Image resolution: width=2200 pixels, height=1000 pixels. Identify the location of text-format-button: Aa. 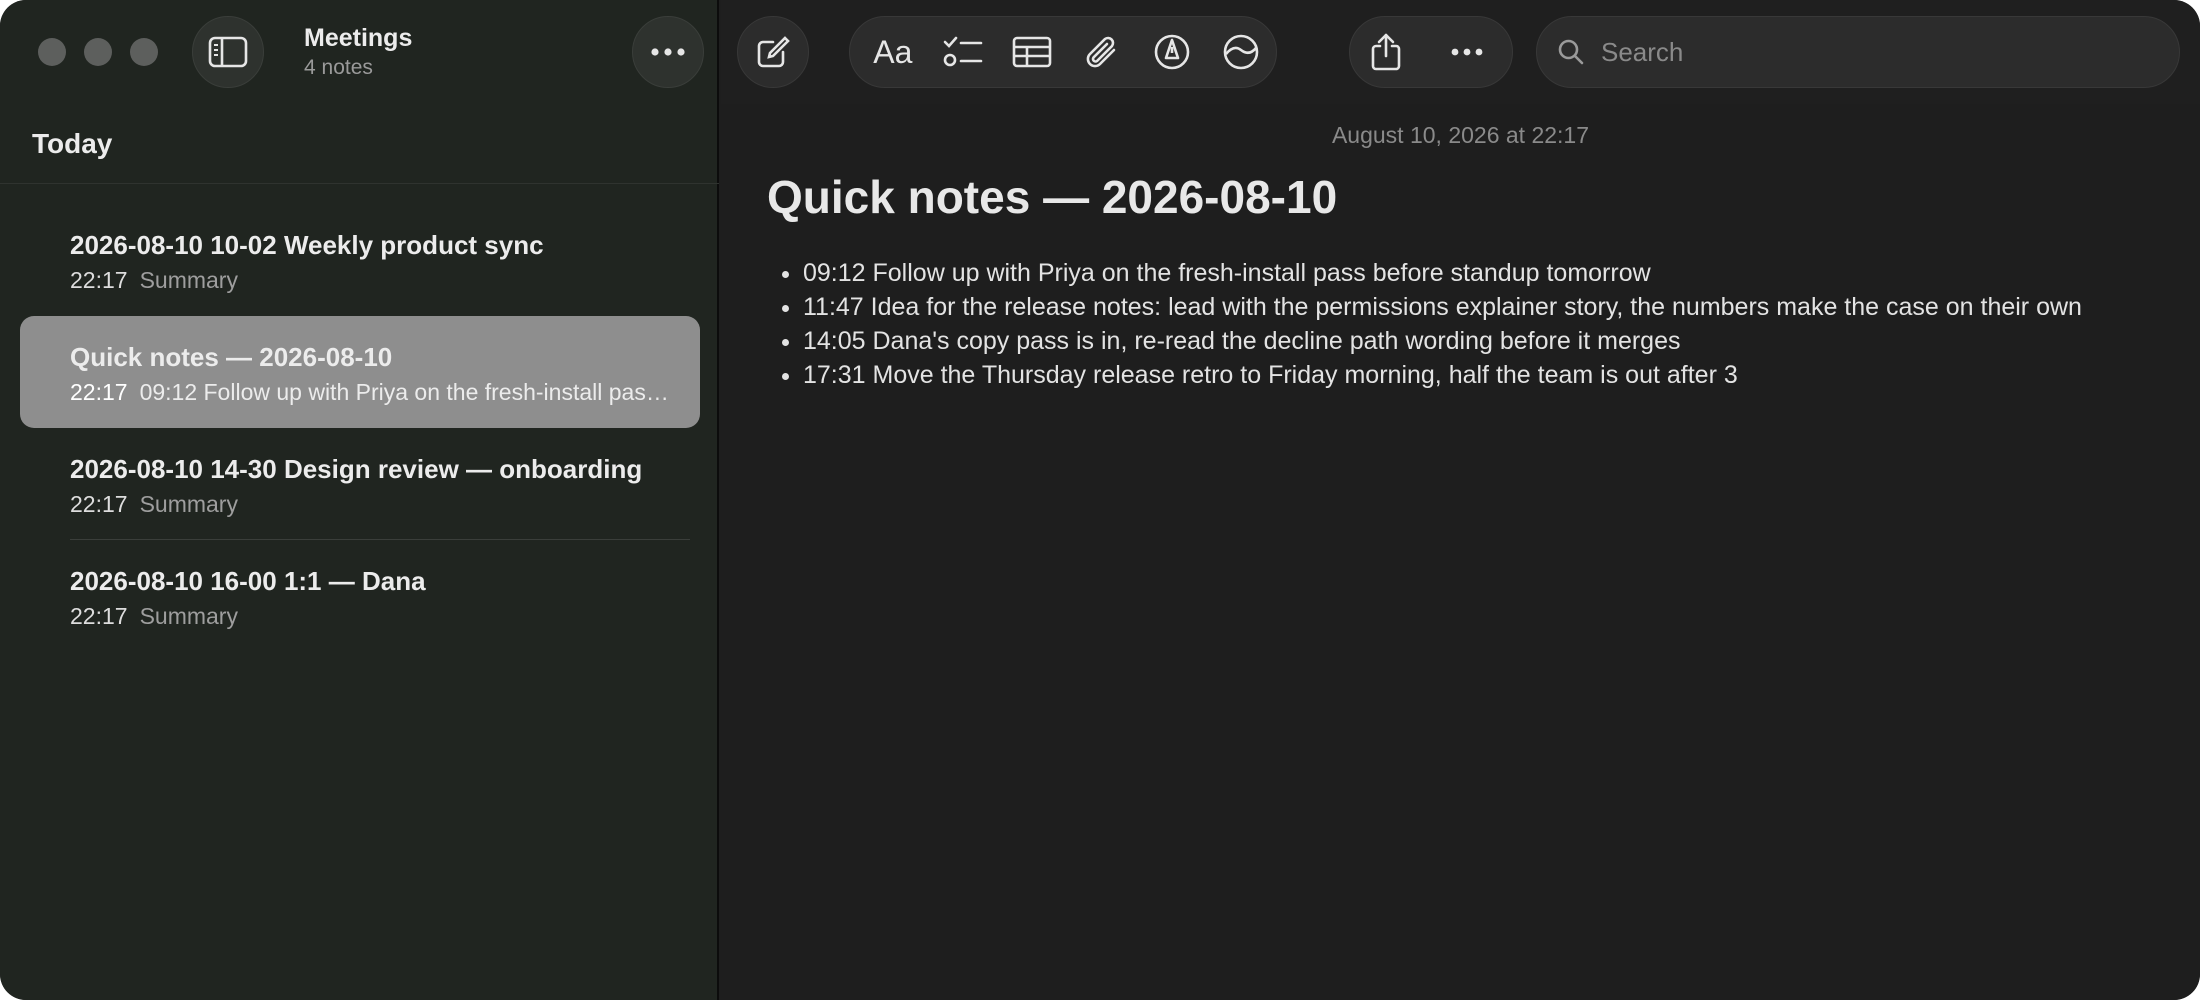
(893, 52).